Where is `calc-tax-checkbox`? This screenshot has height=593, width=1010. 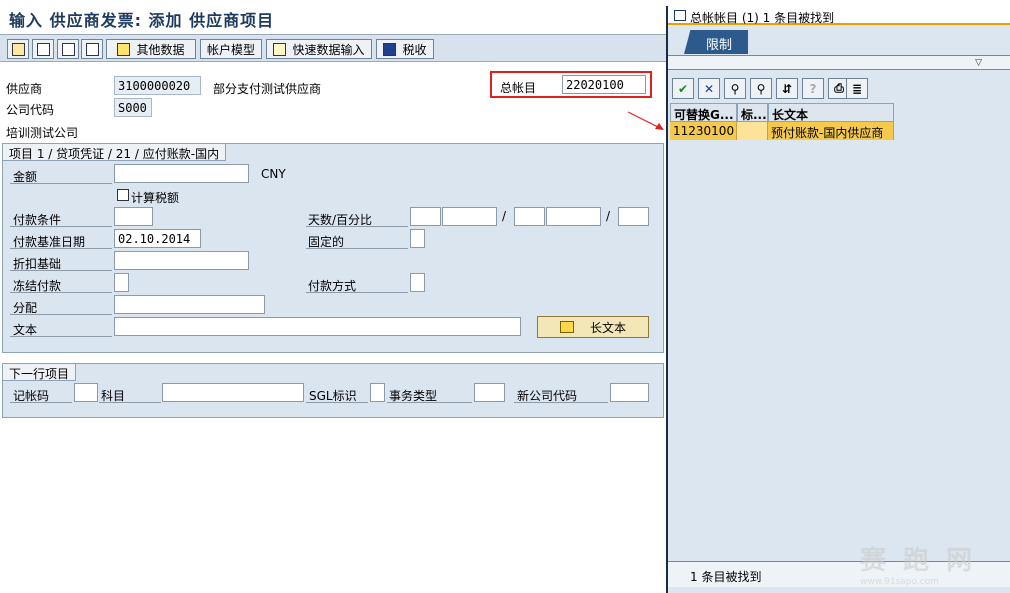 calc-tax-checkbox is located at coordinates (123, 195).